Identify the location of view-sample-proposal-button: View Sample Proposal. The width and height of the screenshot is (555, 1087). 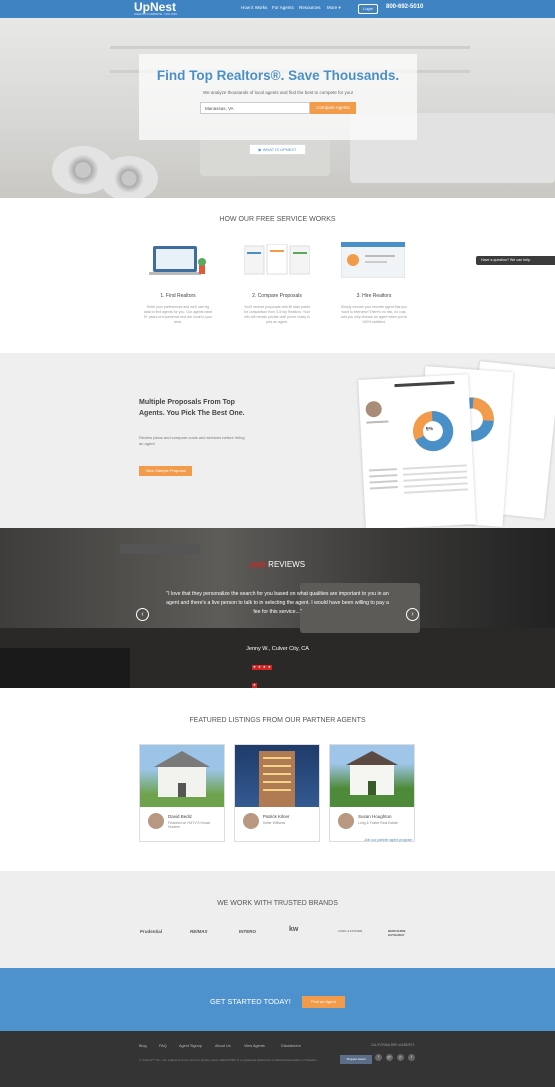
(165, 471).